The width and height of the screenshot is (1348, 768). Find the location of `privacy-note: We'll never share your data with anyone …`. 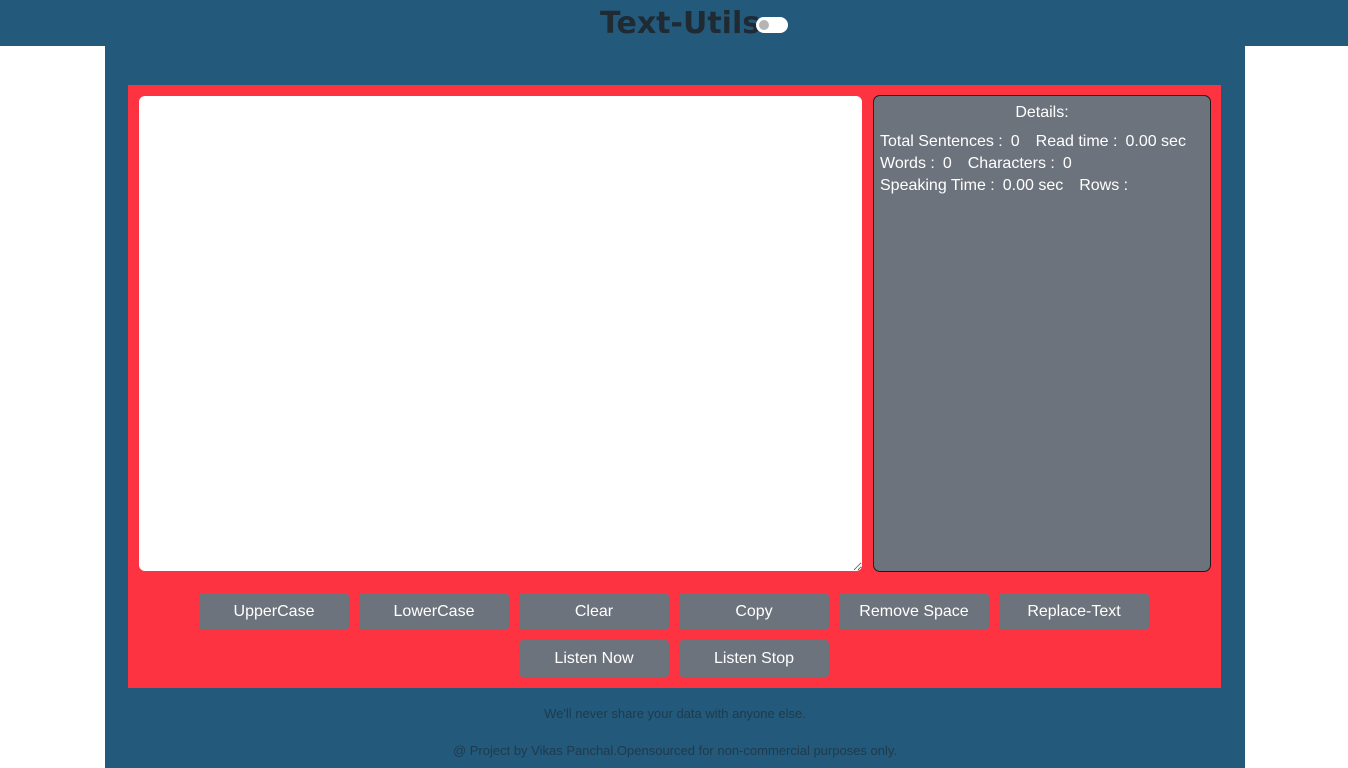

privacy-note: We'll never share your data with anyone … is located at coordinates (675, 713).